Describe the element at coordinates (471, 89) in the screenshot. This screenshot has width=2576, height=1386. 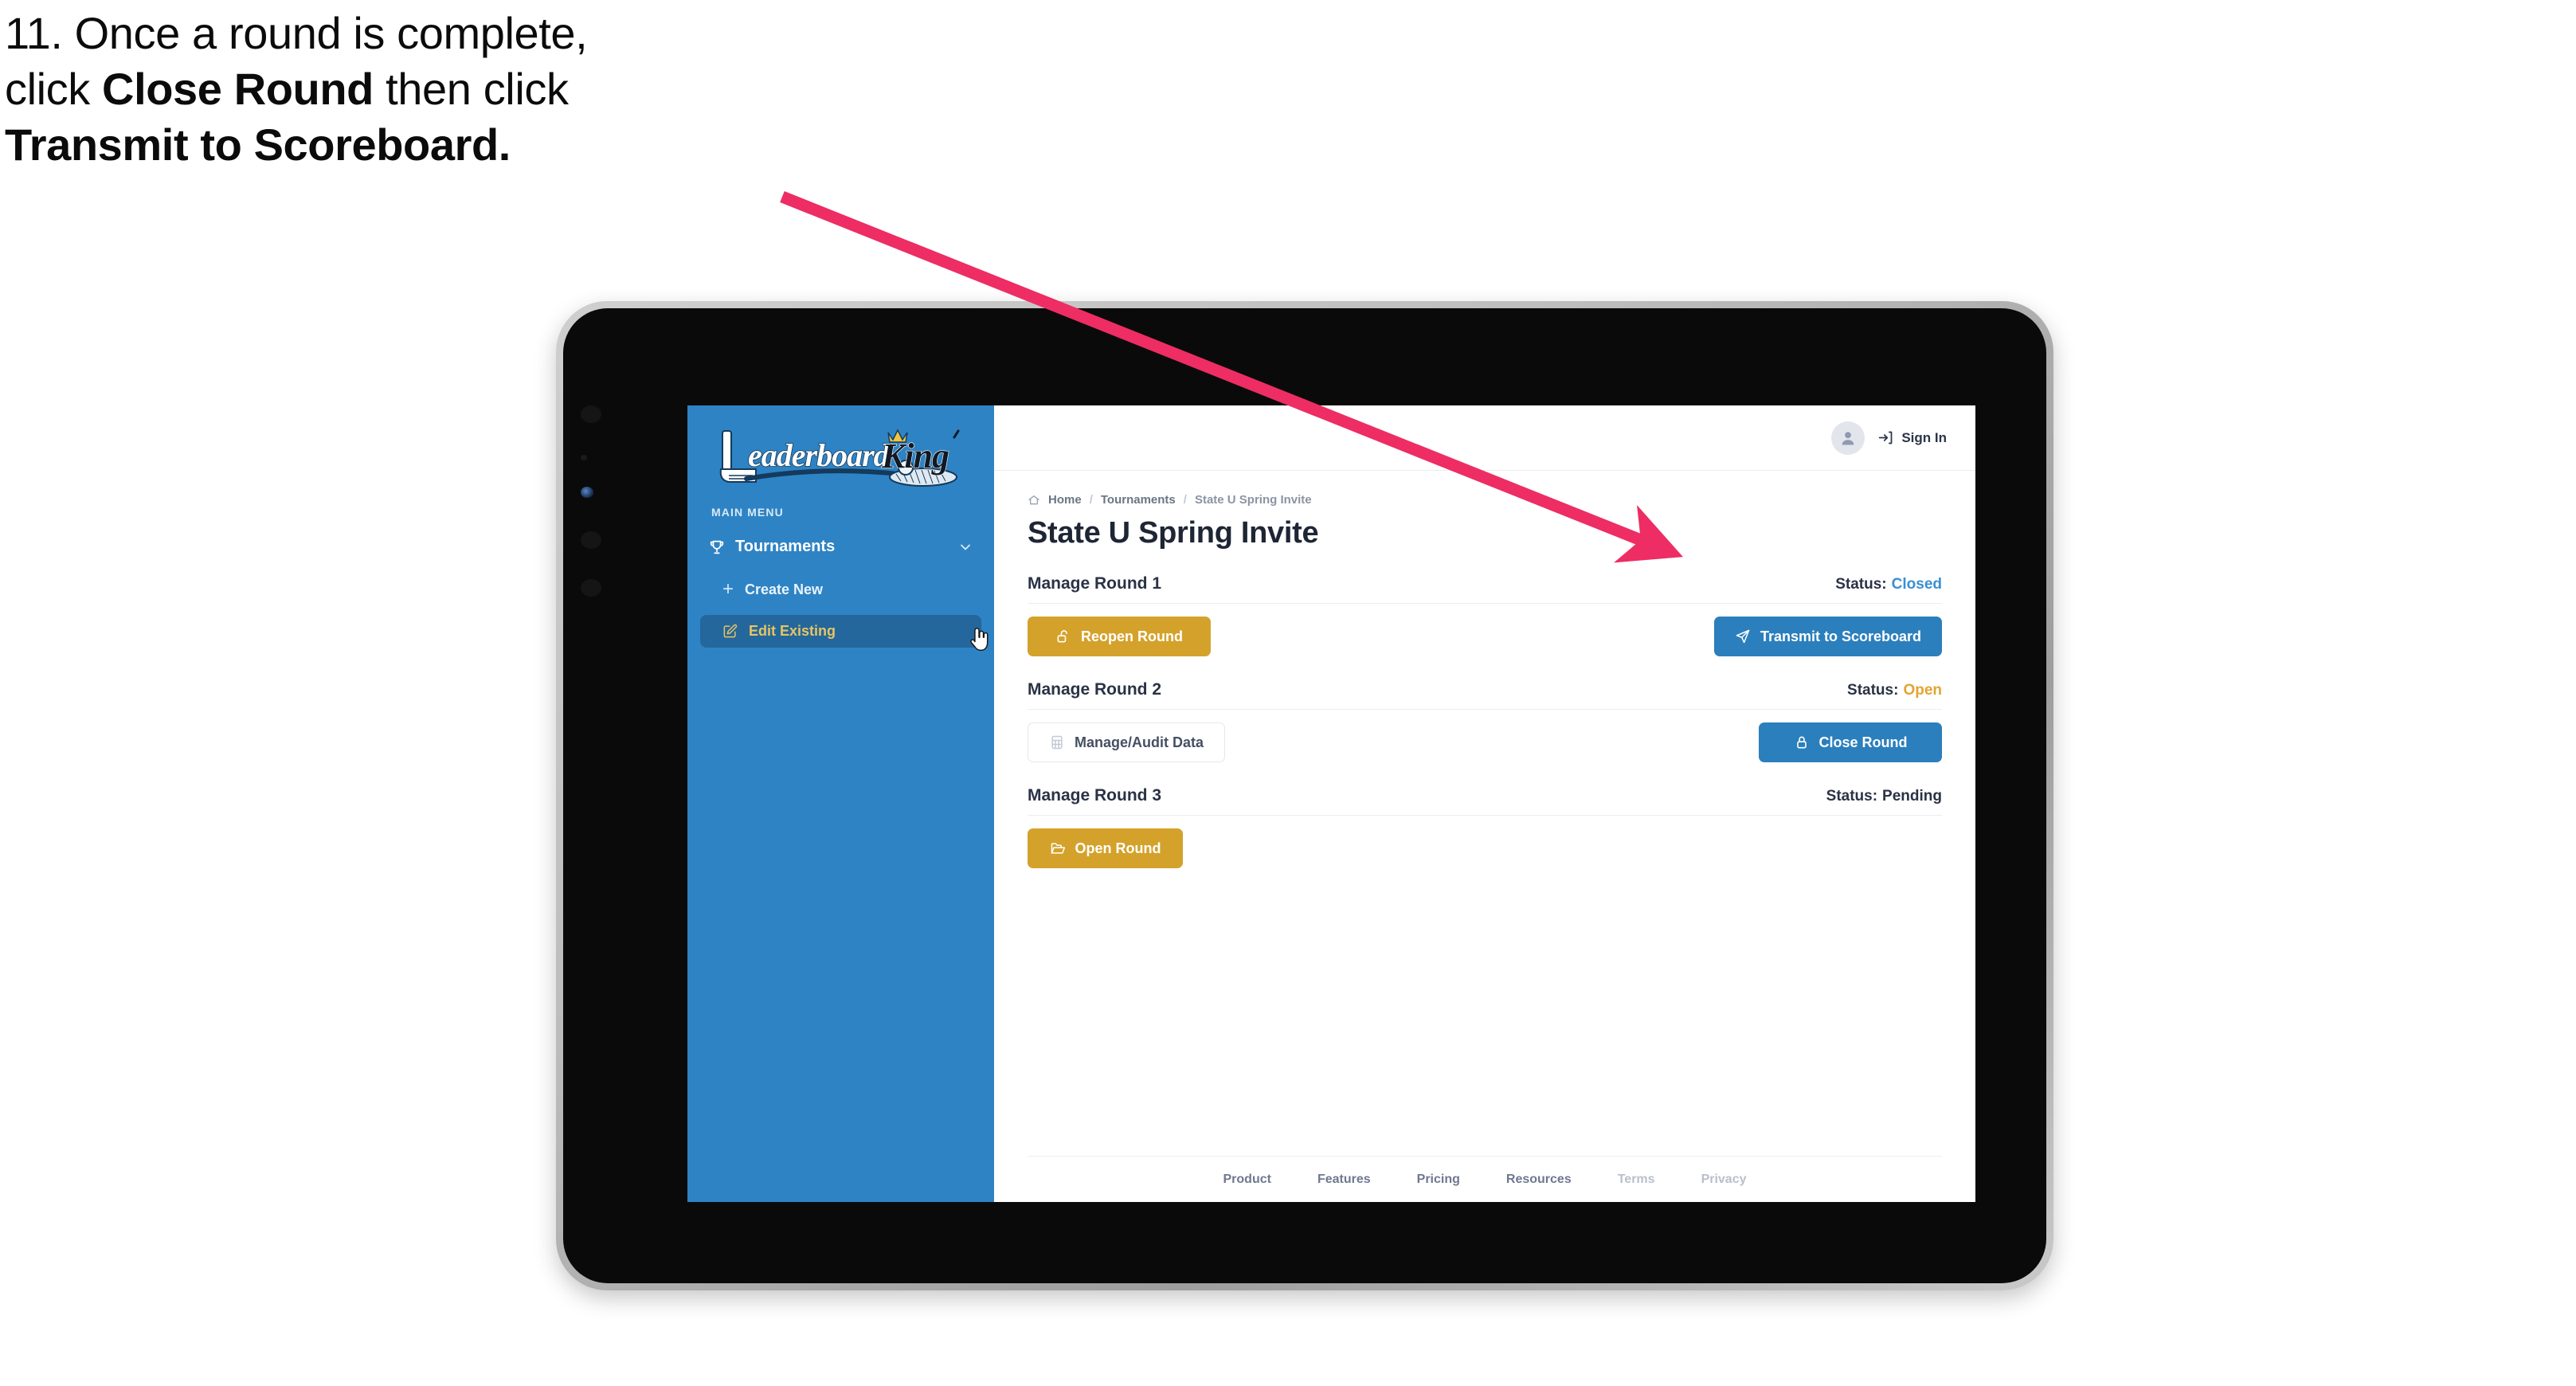
I see `caption-line-2-post: then click` at that location.